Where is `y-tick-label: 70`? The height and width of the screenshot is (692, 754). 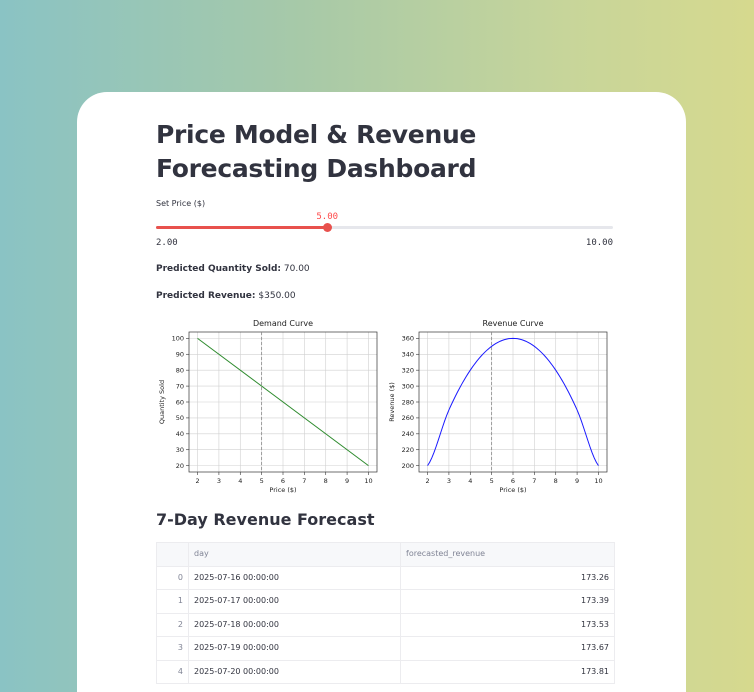 y-tick-label: 70 is located at coordinates (180, 386).